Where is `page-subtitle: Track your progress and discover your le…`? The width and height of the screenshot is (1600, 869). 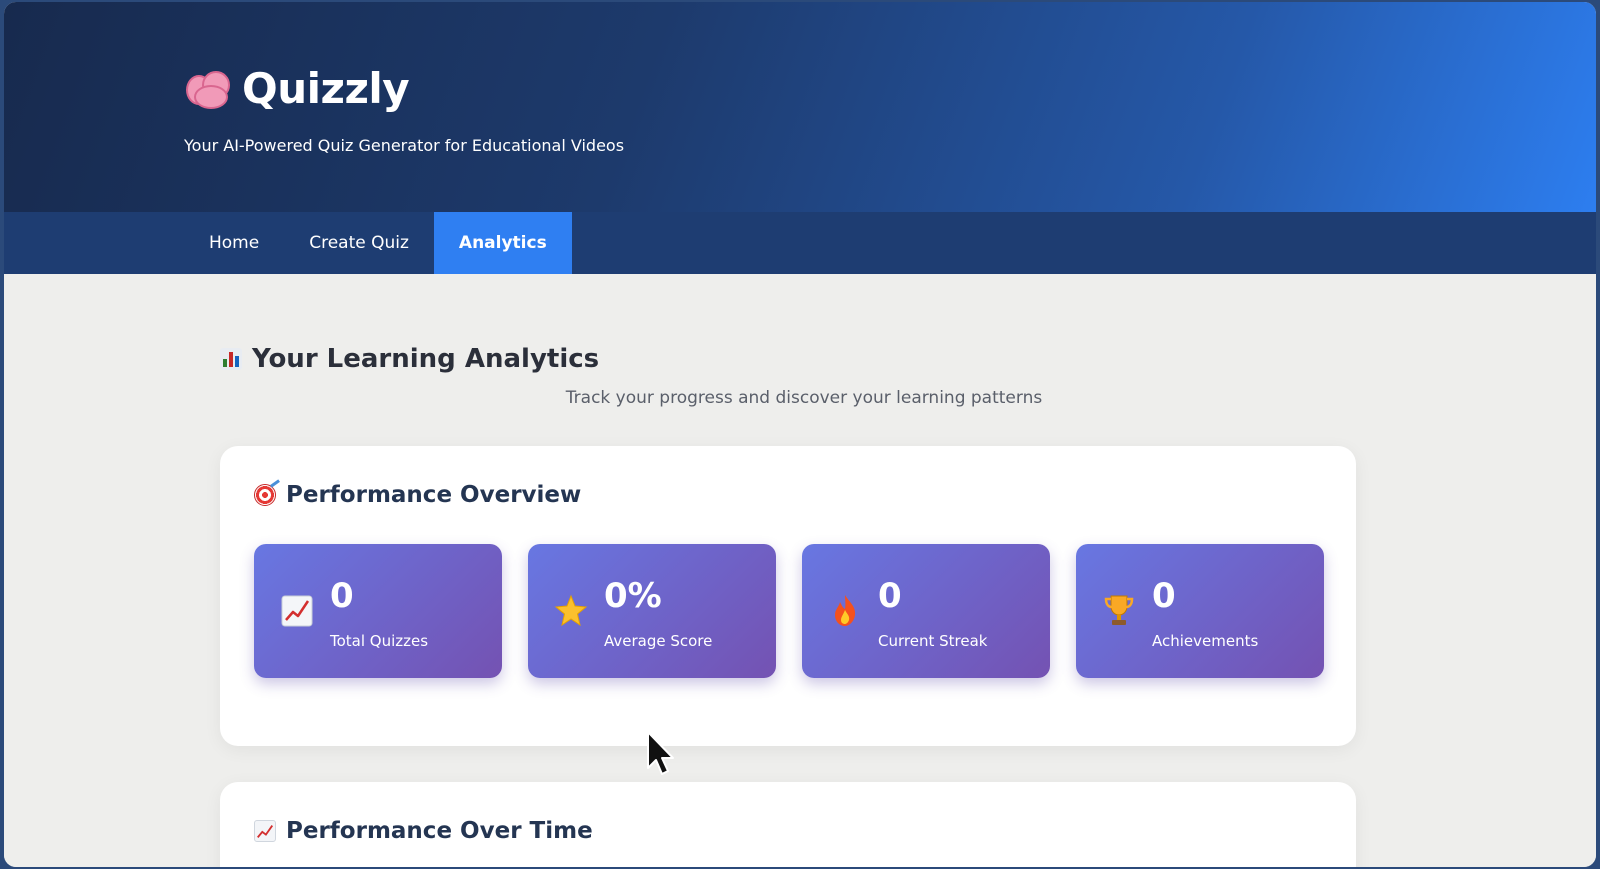
page-subtitle: Track your progress and discover your le… is located at coordinates (804, 398).